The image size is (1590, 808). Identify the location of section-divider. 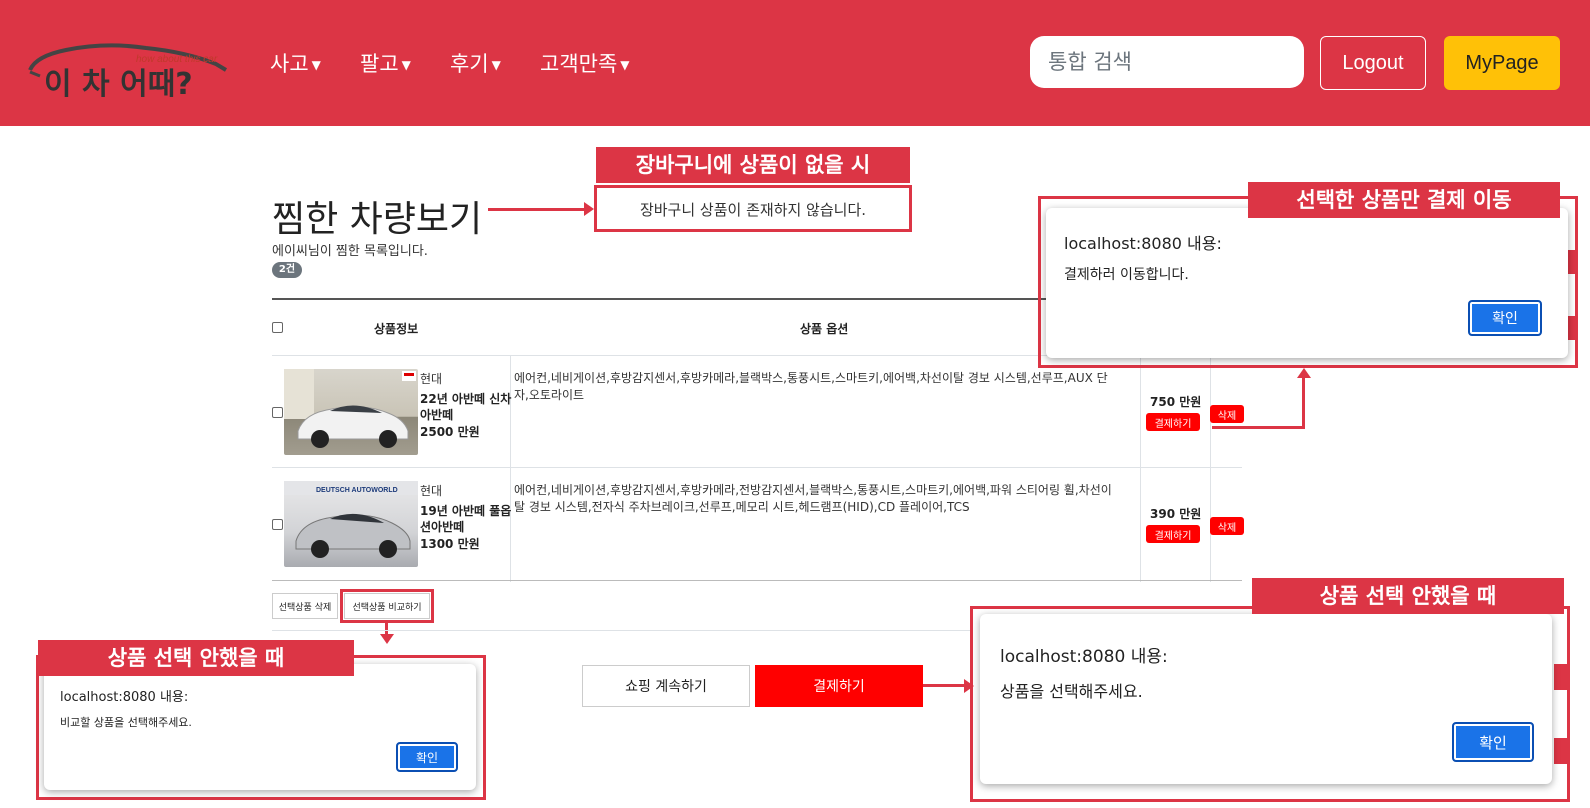
(622, 630).